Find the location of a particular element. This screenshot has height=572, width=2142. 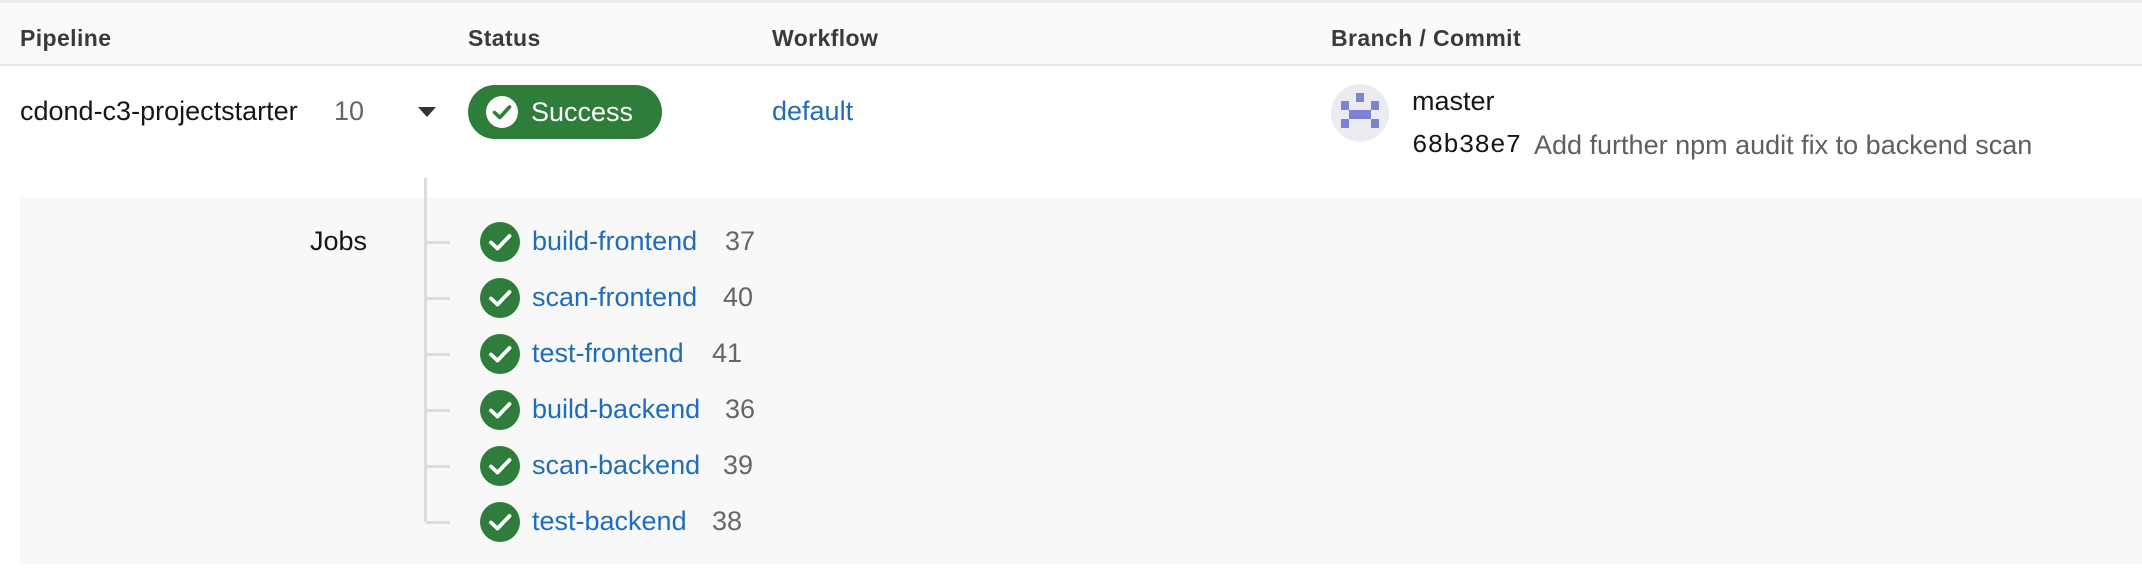

list-item: test-backend 38 is located at coordinates (450, 522).